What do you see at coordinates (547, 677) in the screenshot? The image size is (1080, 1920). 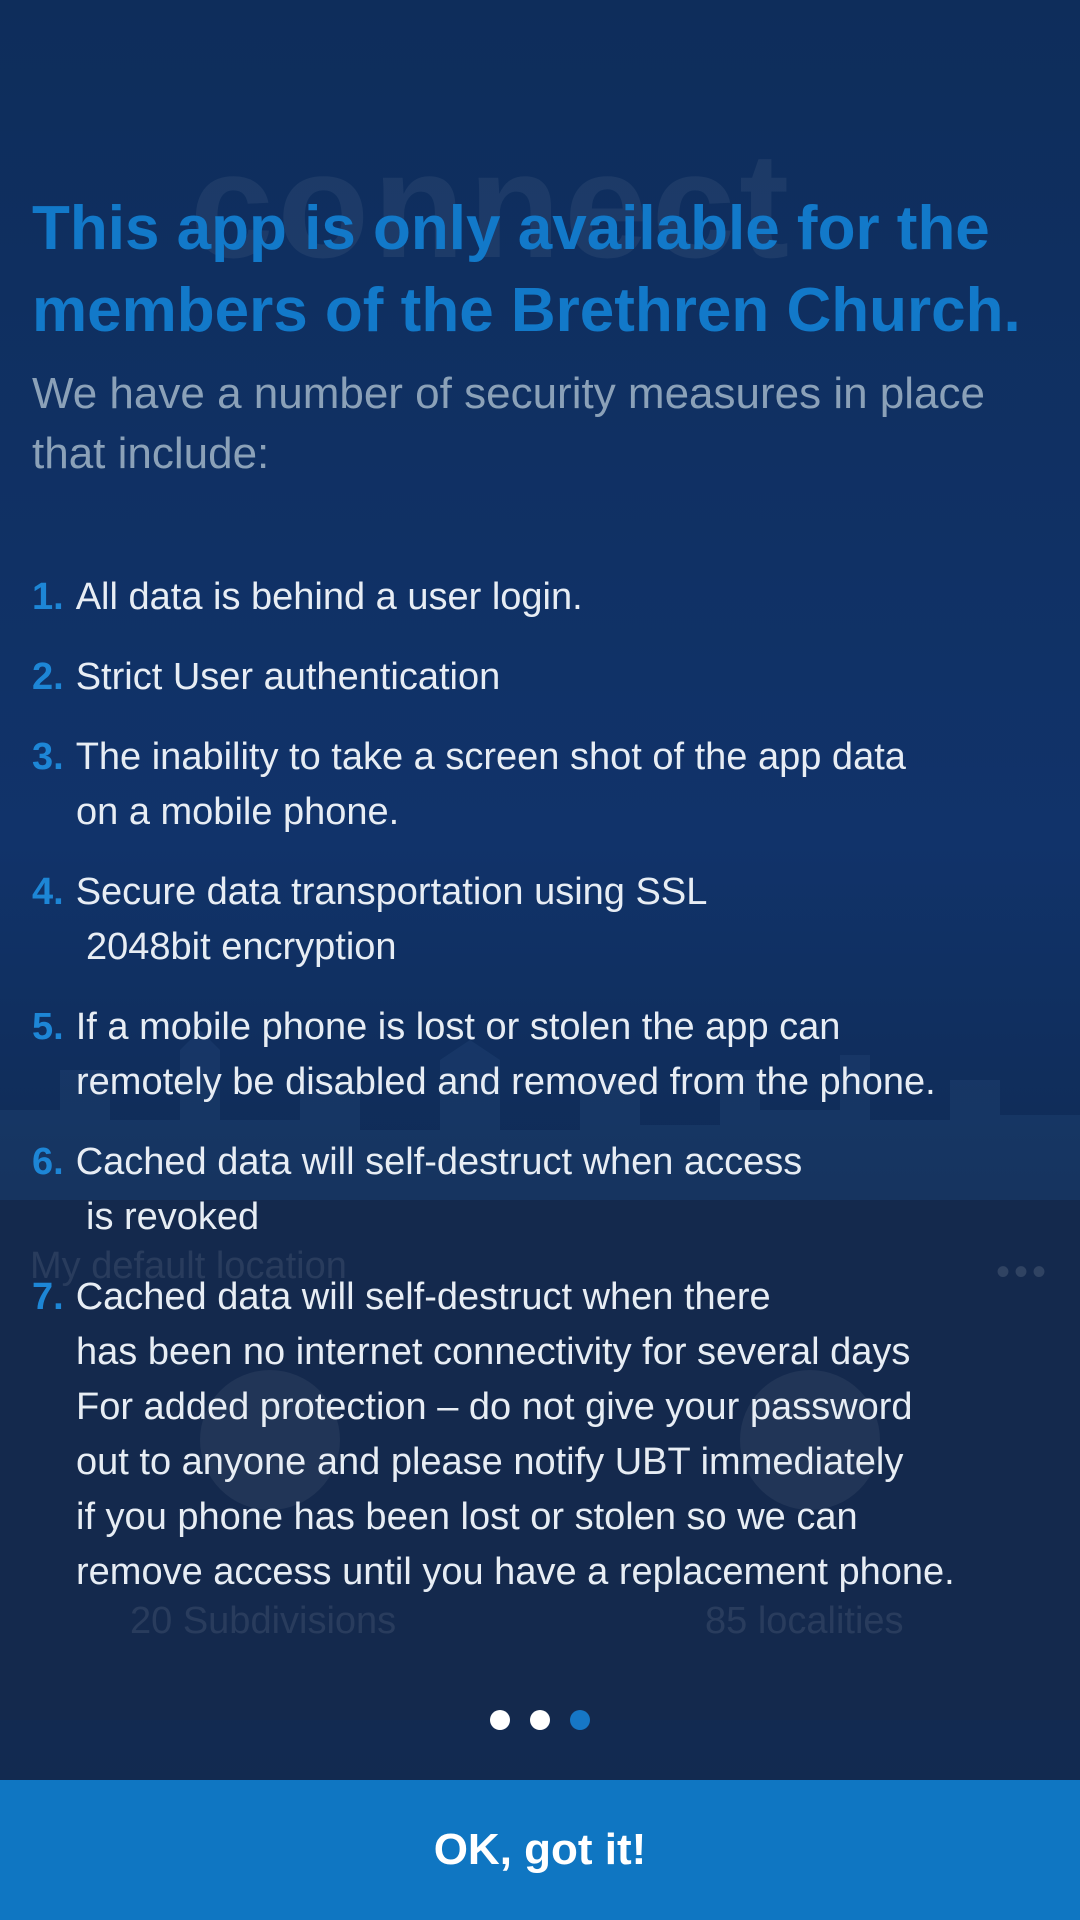 I see `security-measure-item: 2. Strict User authentication` at bounding box center [547, 677].